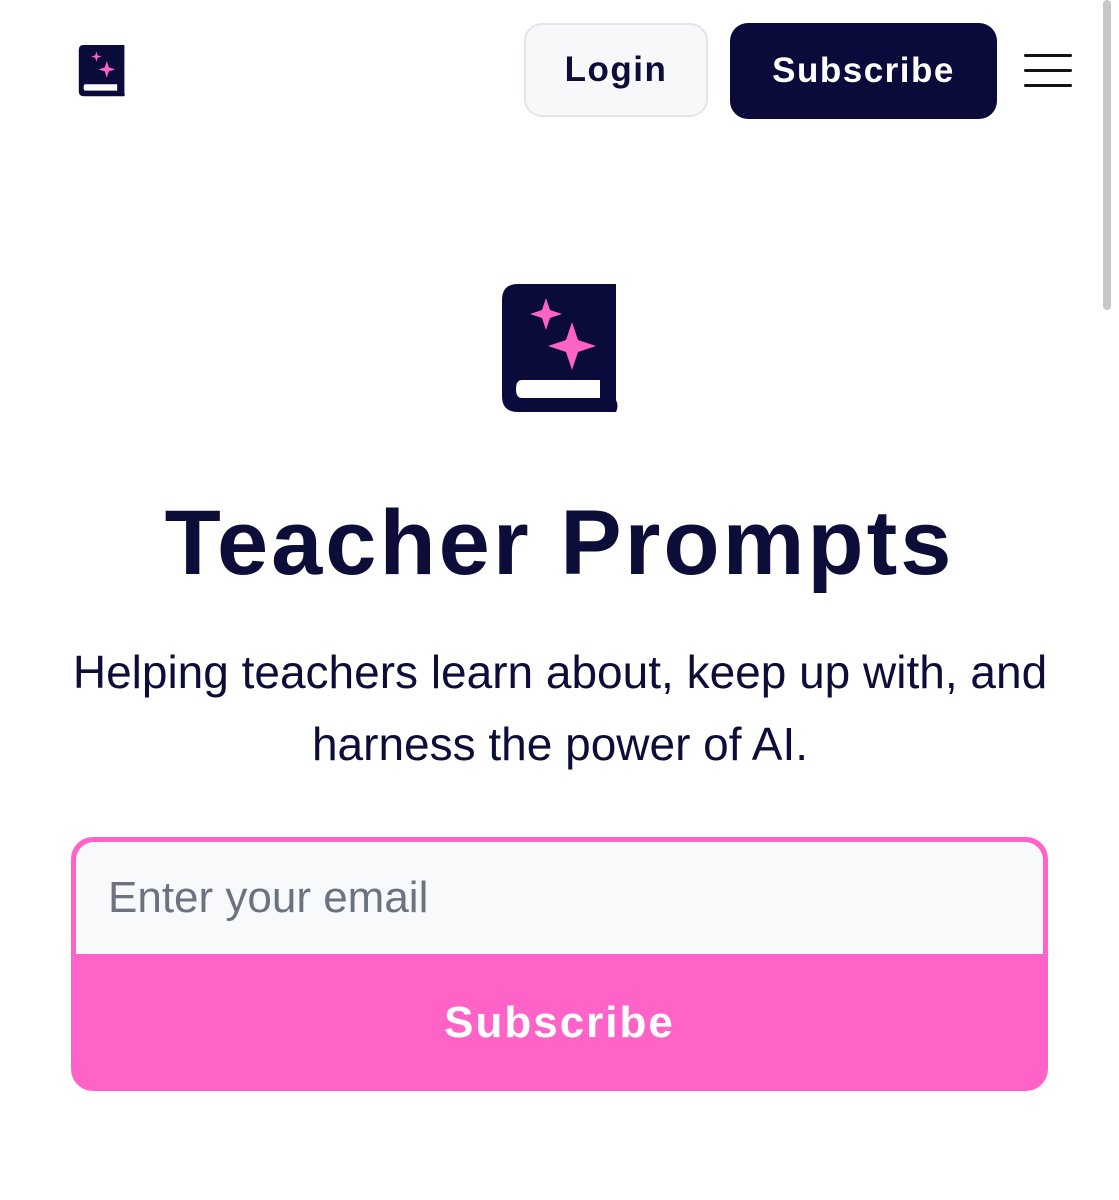 This screenshot has width=1119, height=1200. What do you see at coordinates (559, 1022) in the screenshot?
I see `subscribe-submit-button: Subscribe` at bounding box center [559, 1022].